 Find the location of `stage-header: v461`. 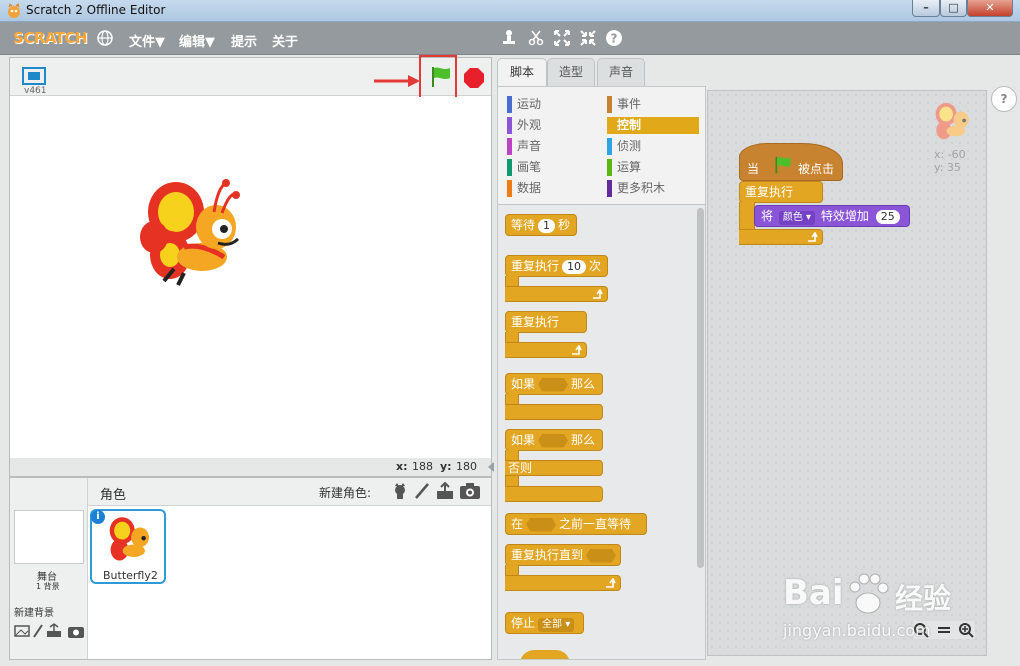

stage-header: v461 is located at coordinates (250, 77).